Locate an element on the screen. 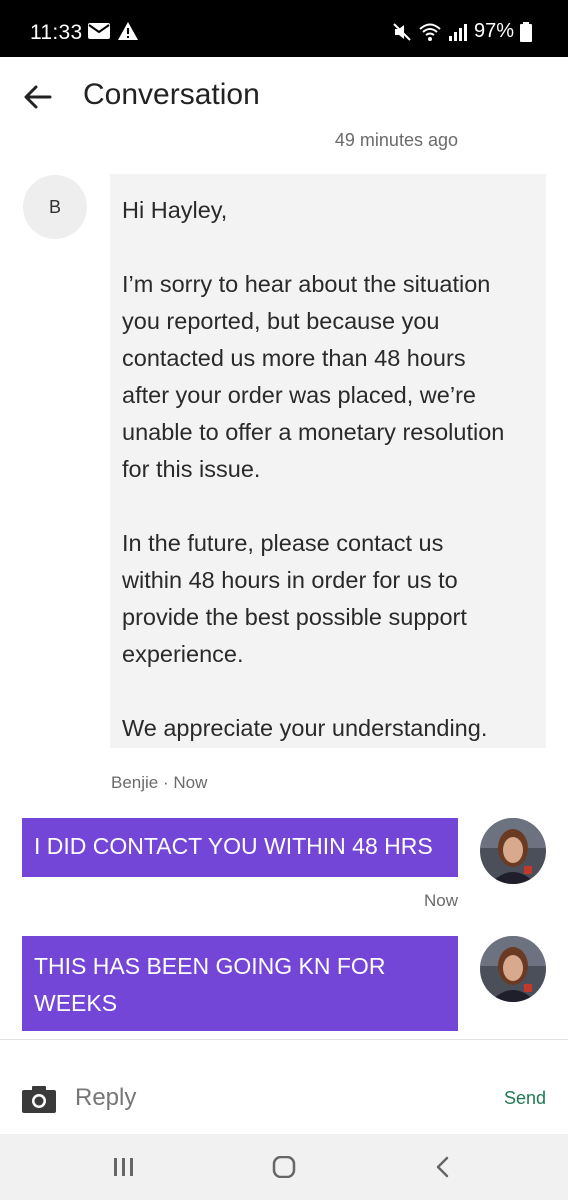 This screenshot has width=568, height=1200. mute-icon is located at coordinates (402, 31).